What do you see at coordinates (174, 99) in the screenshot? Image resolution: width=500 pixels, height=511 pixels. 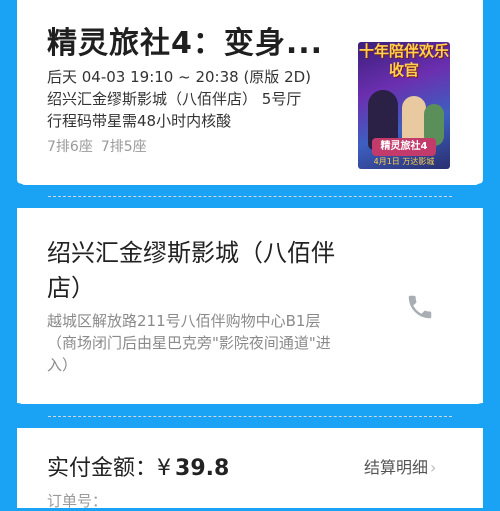 I see `cinema-hall: 绍兴汇金缪斯影城（八佰伴店） 5号厅` at bounding box center [174, 99].